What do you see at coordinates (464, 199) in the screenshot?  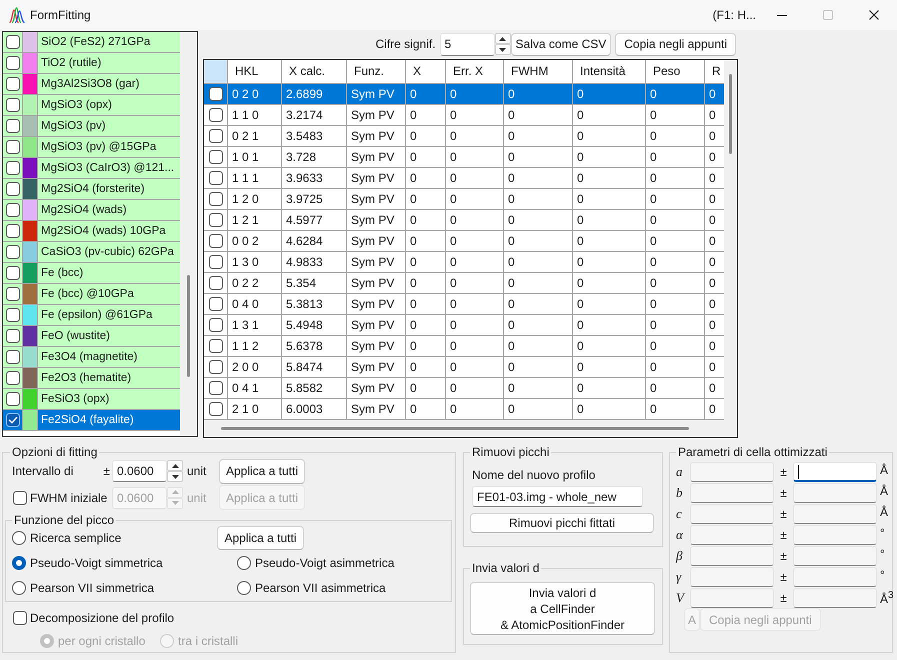 I see `table-row: 1 2 0 3.9725 Sym PV 0 0 0 0 0 0` at bounding box center [464, 199].